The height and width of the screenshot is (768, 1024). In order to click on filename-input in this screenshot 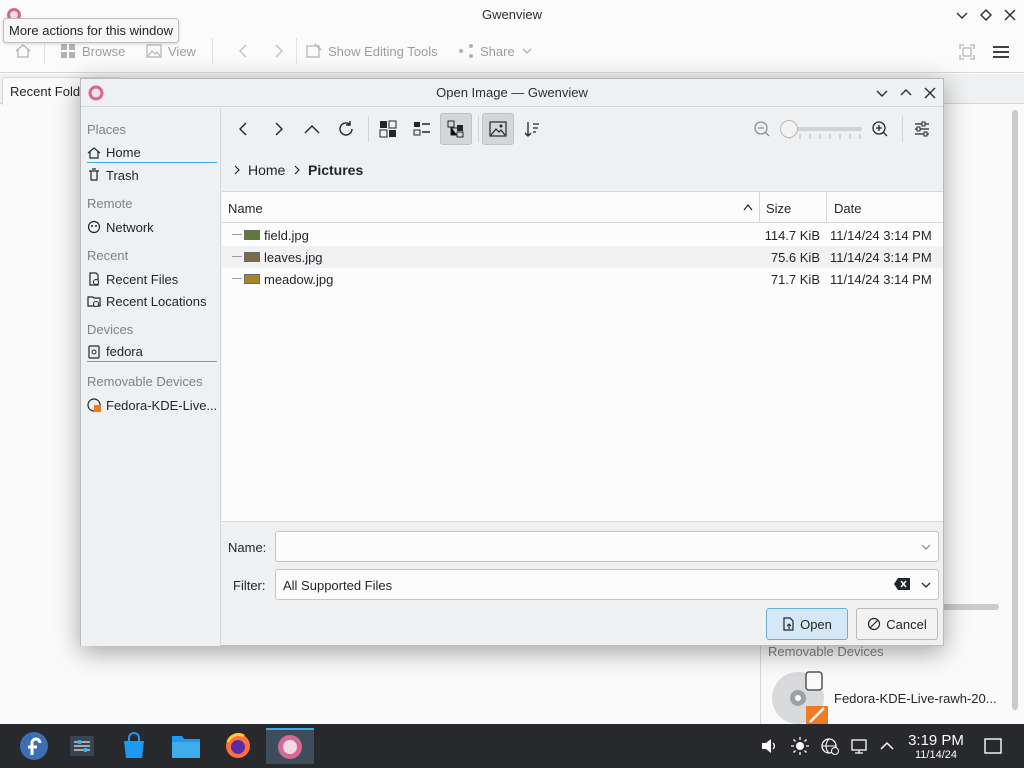, I will do `click(607, 546)`.